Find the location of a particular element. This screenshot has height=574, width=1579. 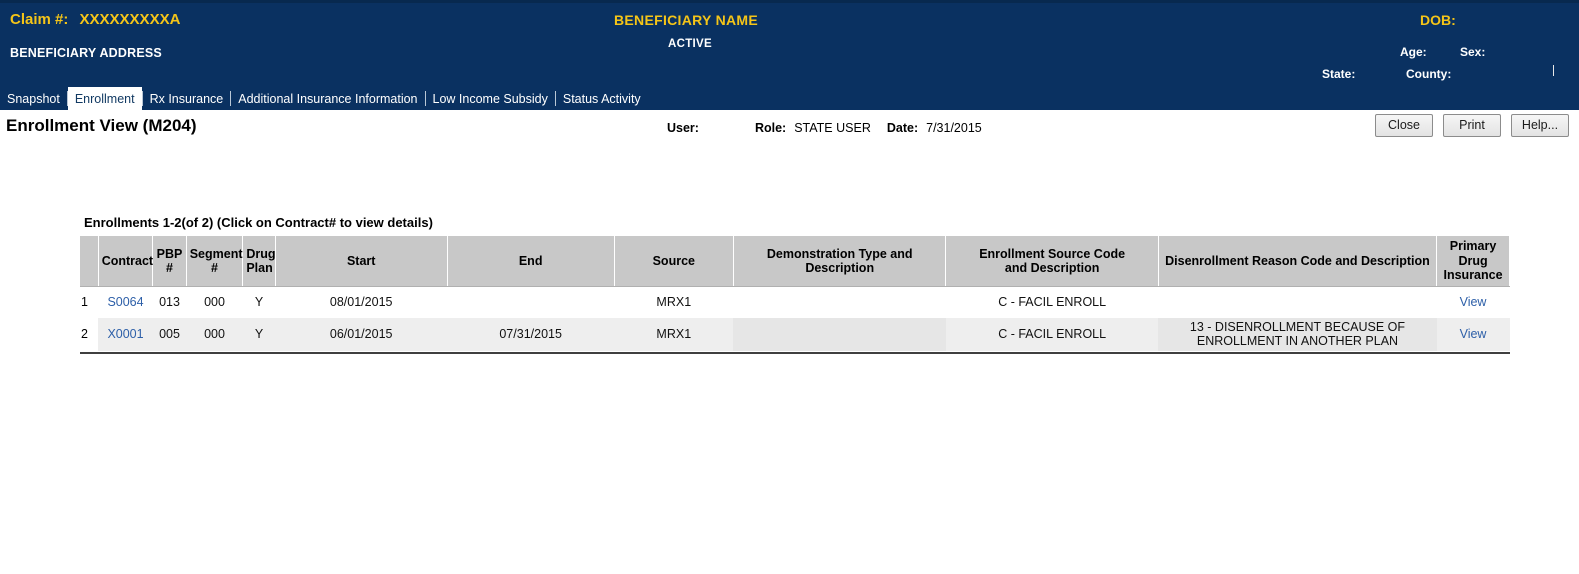

date-label: Date: is located at coordinates (902, 128).